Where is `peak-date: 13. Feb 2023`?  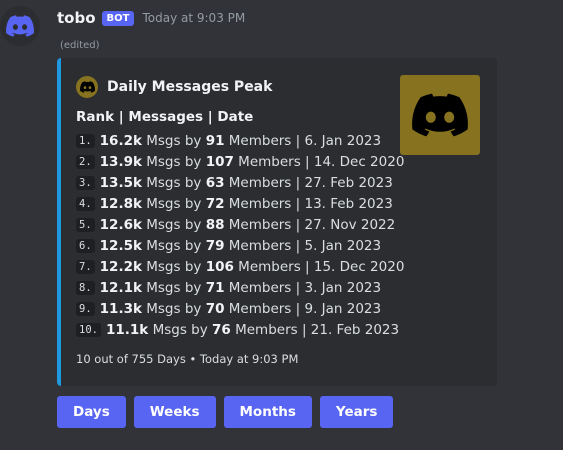 peak-date: 13. Feb 2023 is located at coordinates (348, 203).